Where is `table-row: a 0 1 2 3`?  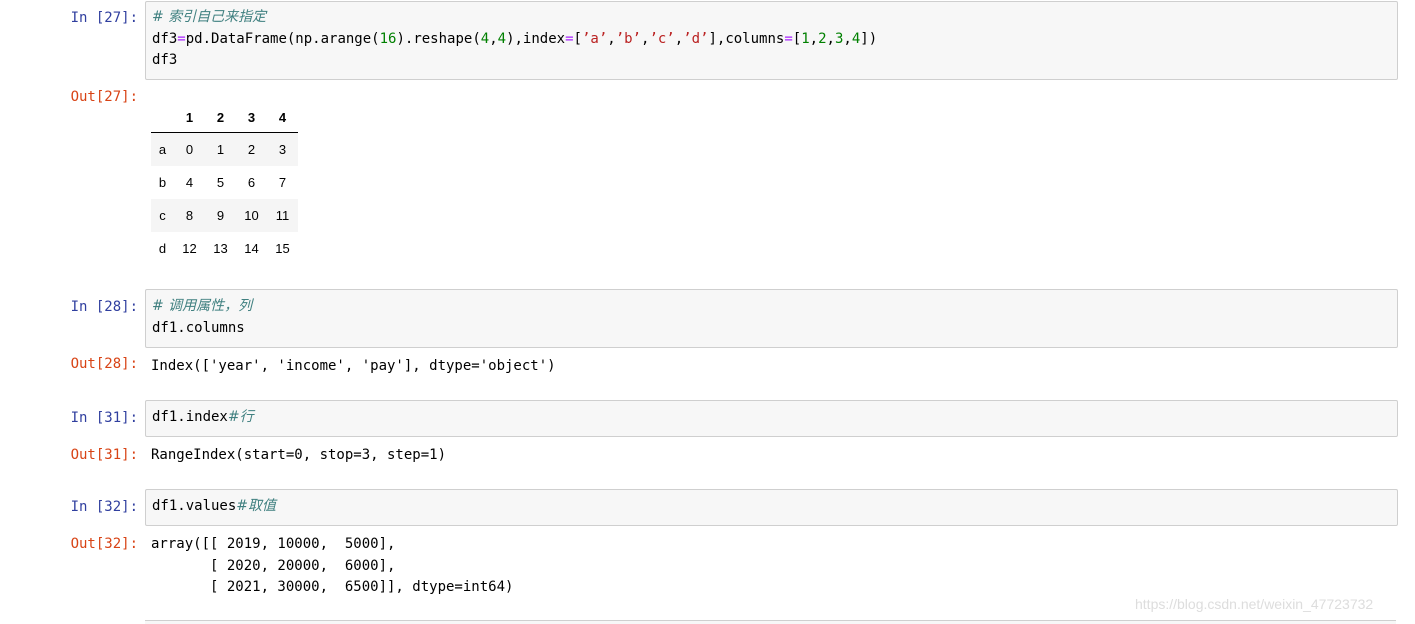
table-row: a 0 1 2 3 is located at coordinates (224, 149).